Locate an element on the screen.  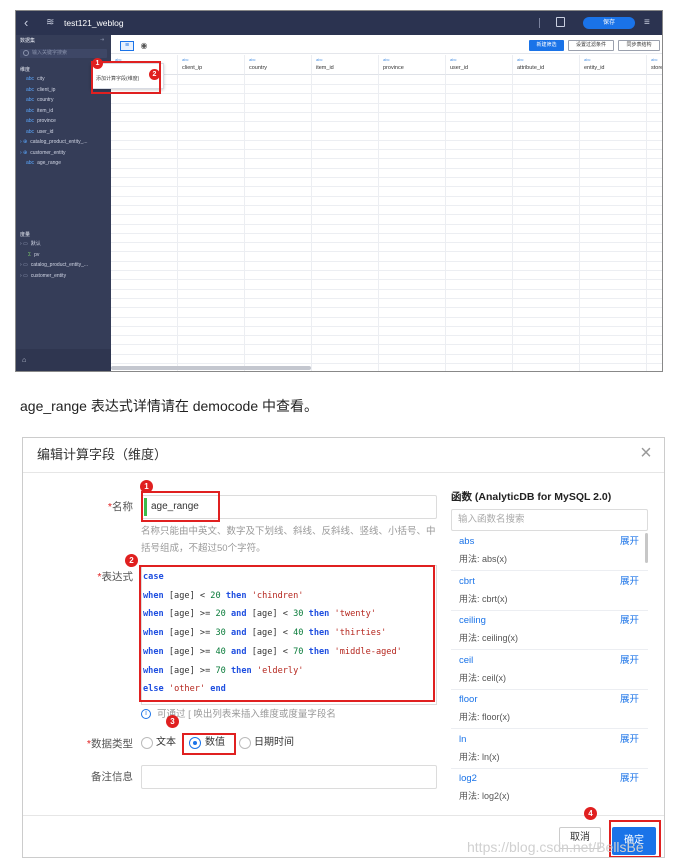
sidebar-dimension-item: abc user_id is located at coordinates (39, 132).